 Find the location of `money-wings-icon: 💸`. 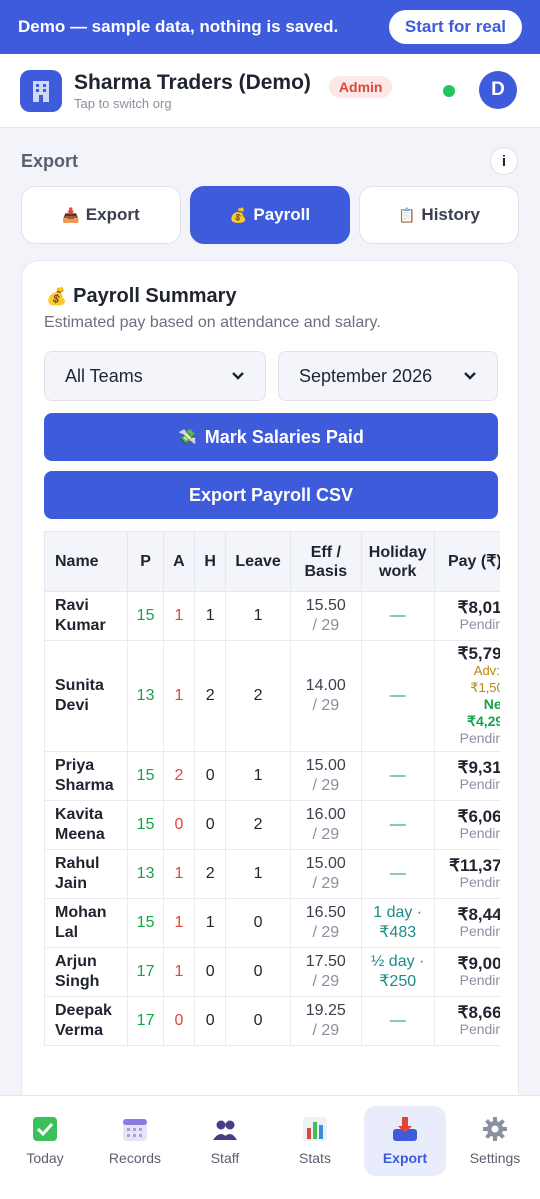

money-wings-icon: 💸 is located at coordinates (187, 437).